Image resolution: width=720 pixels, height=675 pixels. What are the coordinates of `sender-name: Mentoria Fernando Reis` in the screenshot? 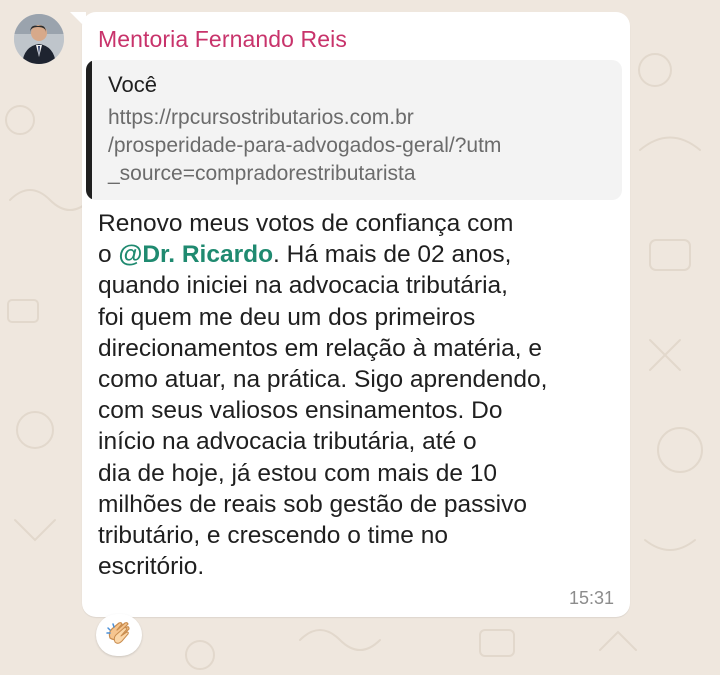 It's located at (222, 39).